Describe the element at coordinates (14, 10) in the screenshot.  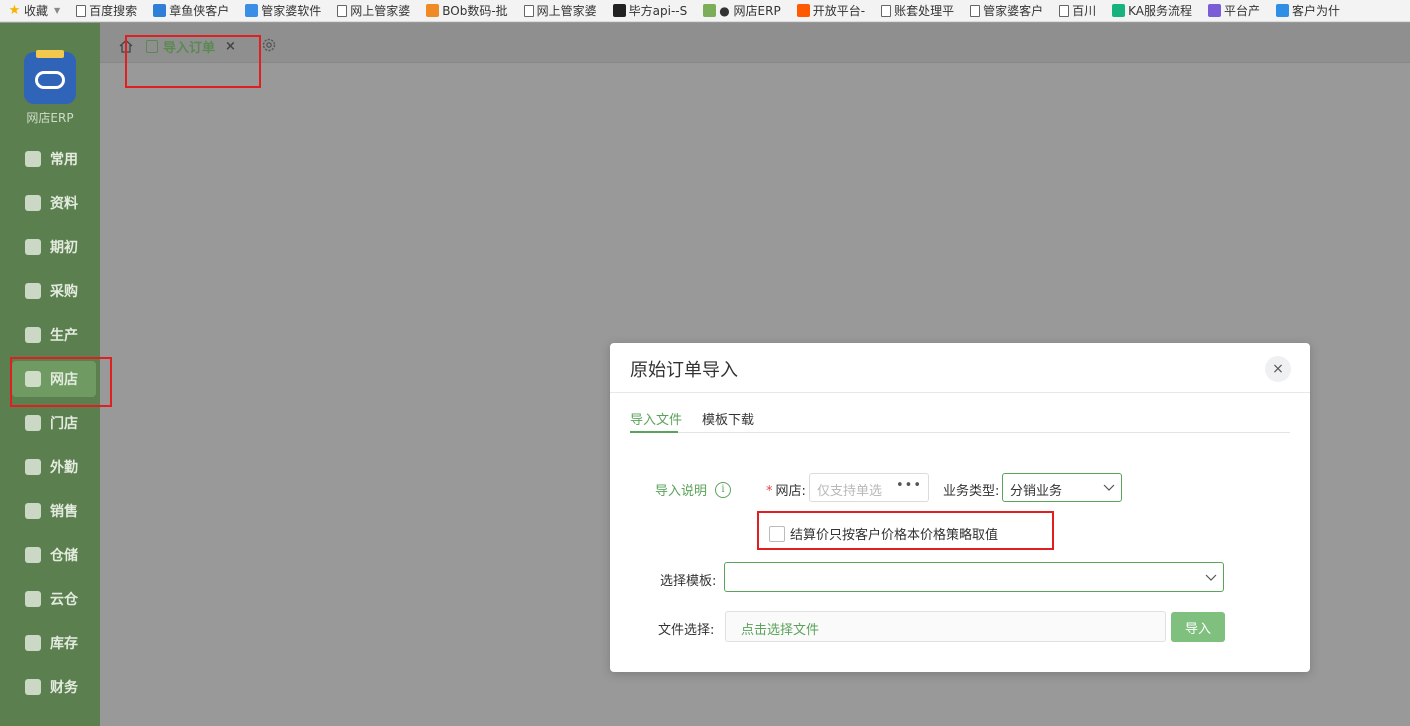
I see `star-icon: ★` at that location.